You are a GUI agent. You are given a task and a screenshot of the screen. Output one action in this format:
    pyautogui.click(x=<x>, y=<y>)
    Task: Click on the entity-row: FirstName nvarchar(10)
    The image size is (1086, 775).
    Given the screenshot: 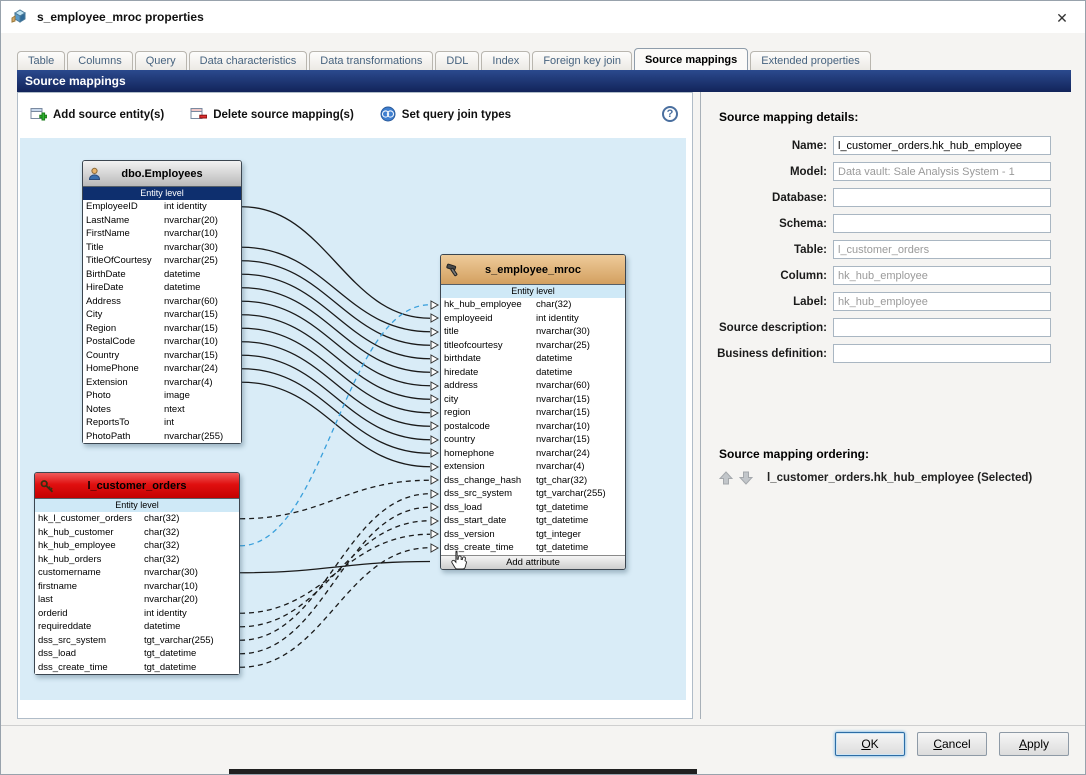 What is the action you would take?
    pyautogui.click(x=162, y=234)
    